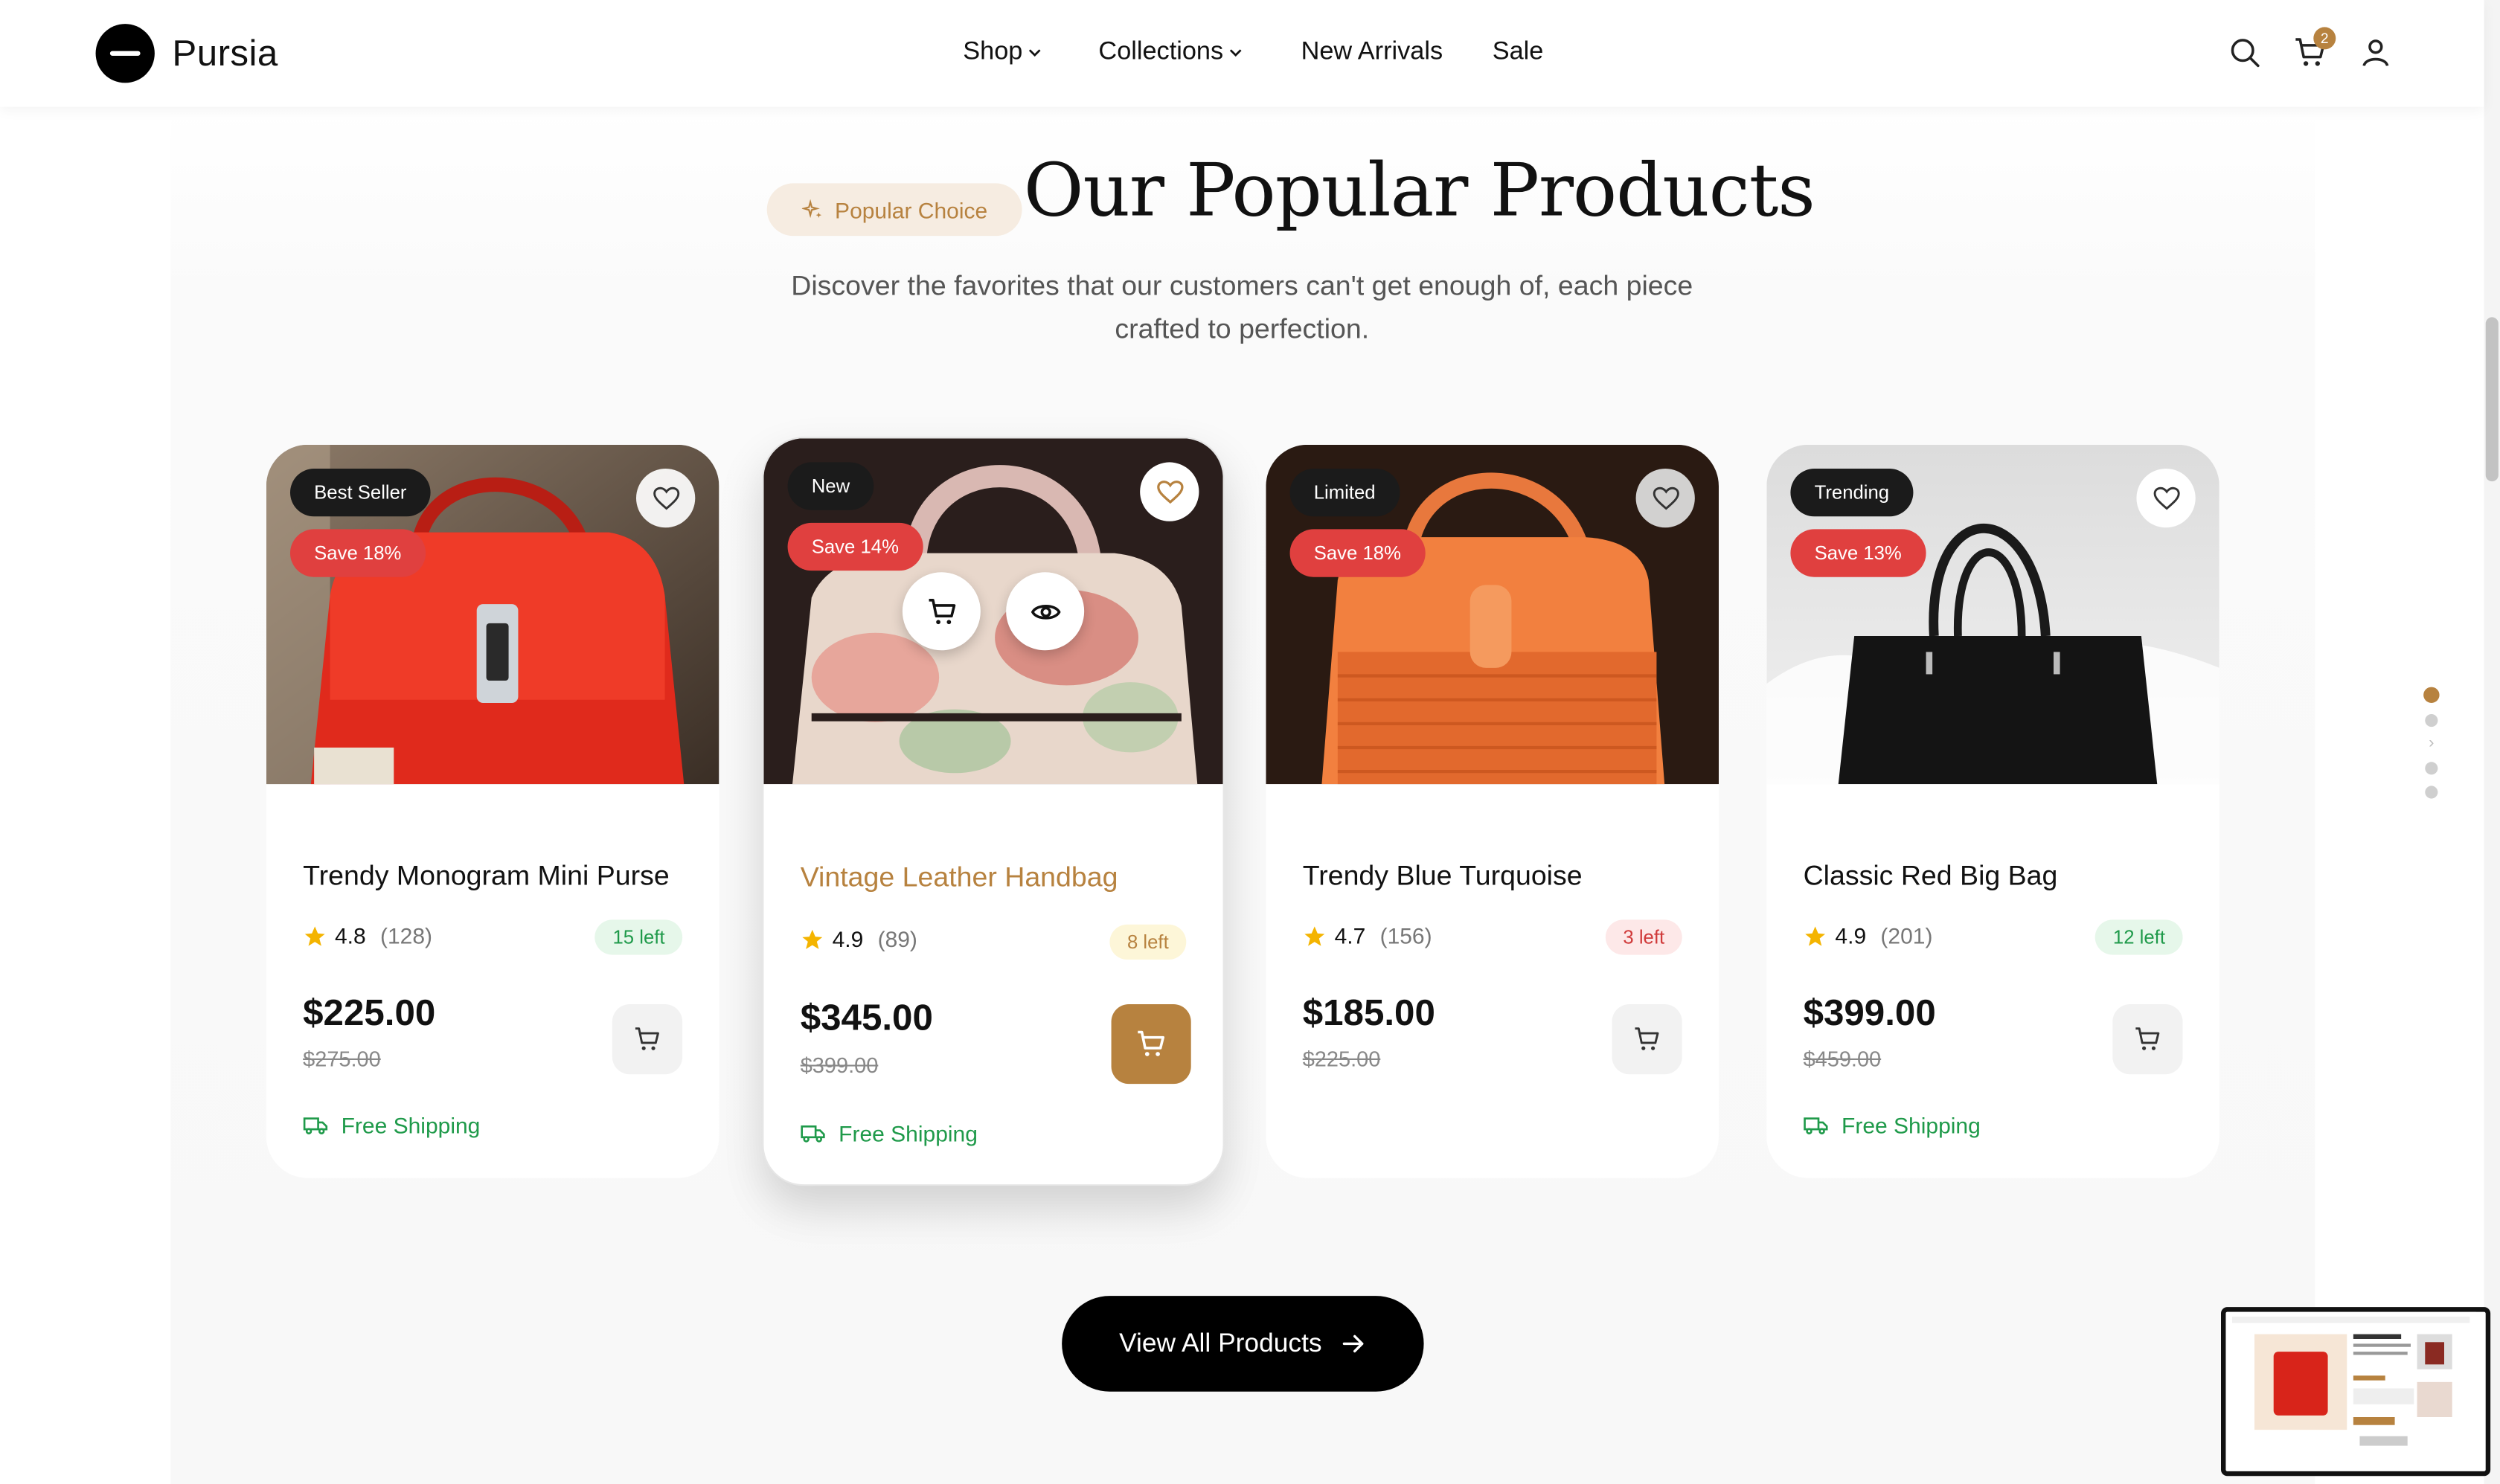 The width and height of the screenshot is (2500, 1484). What do you see at coordinates (1858, 553) in the screenshot?
I see `discount-badge: Save 13%` at bounding box center [1858, 553].